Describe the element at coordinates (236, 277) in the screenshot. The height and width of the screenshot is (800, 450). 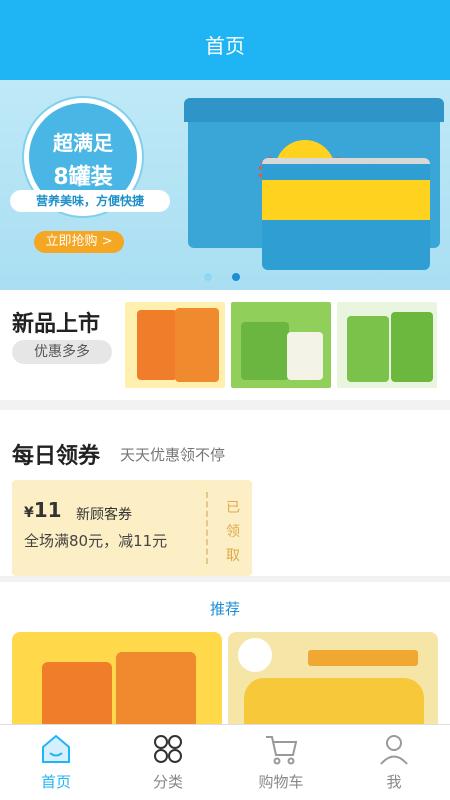
I see `carousel-dot-active` at that location.